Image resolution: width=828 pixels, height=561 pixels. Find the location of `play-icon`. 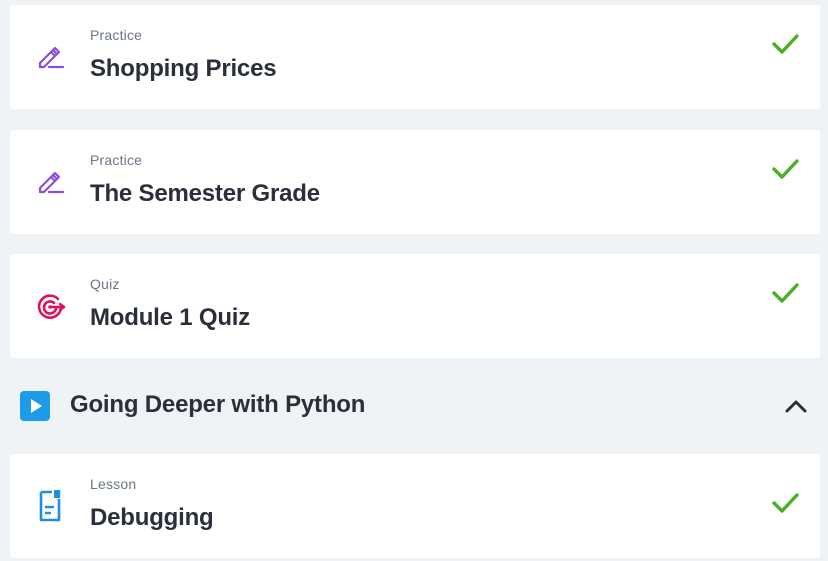

play-icon is located at coordinates (35, 406).